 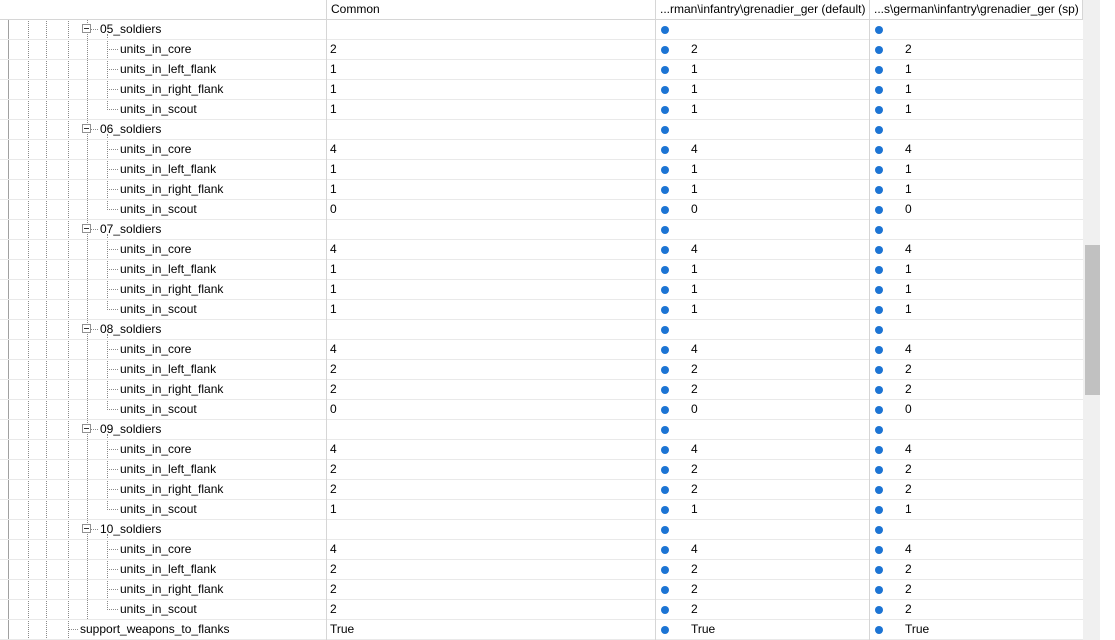 What do you see at coordinates (541, 130) in the screenshot?
I see `tree-group-row: 06_soldiers` at bounding box center [541, 130].